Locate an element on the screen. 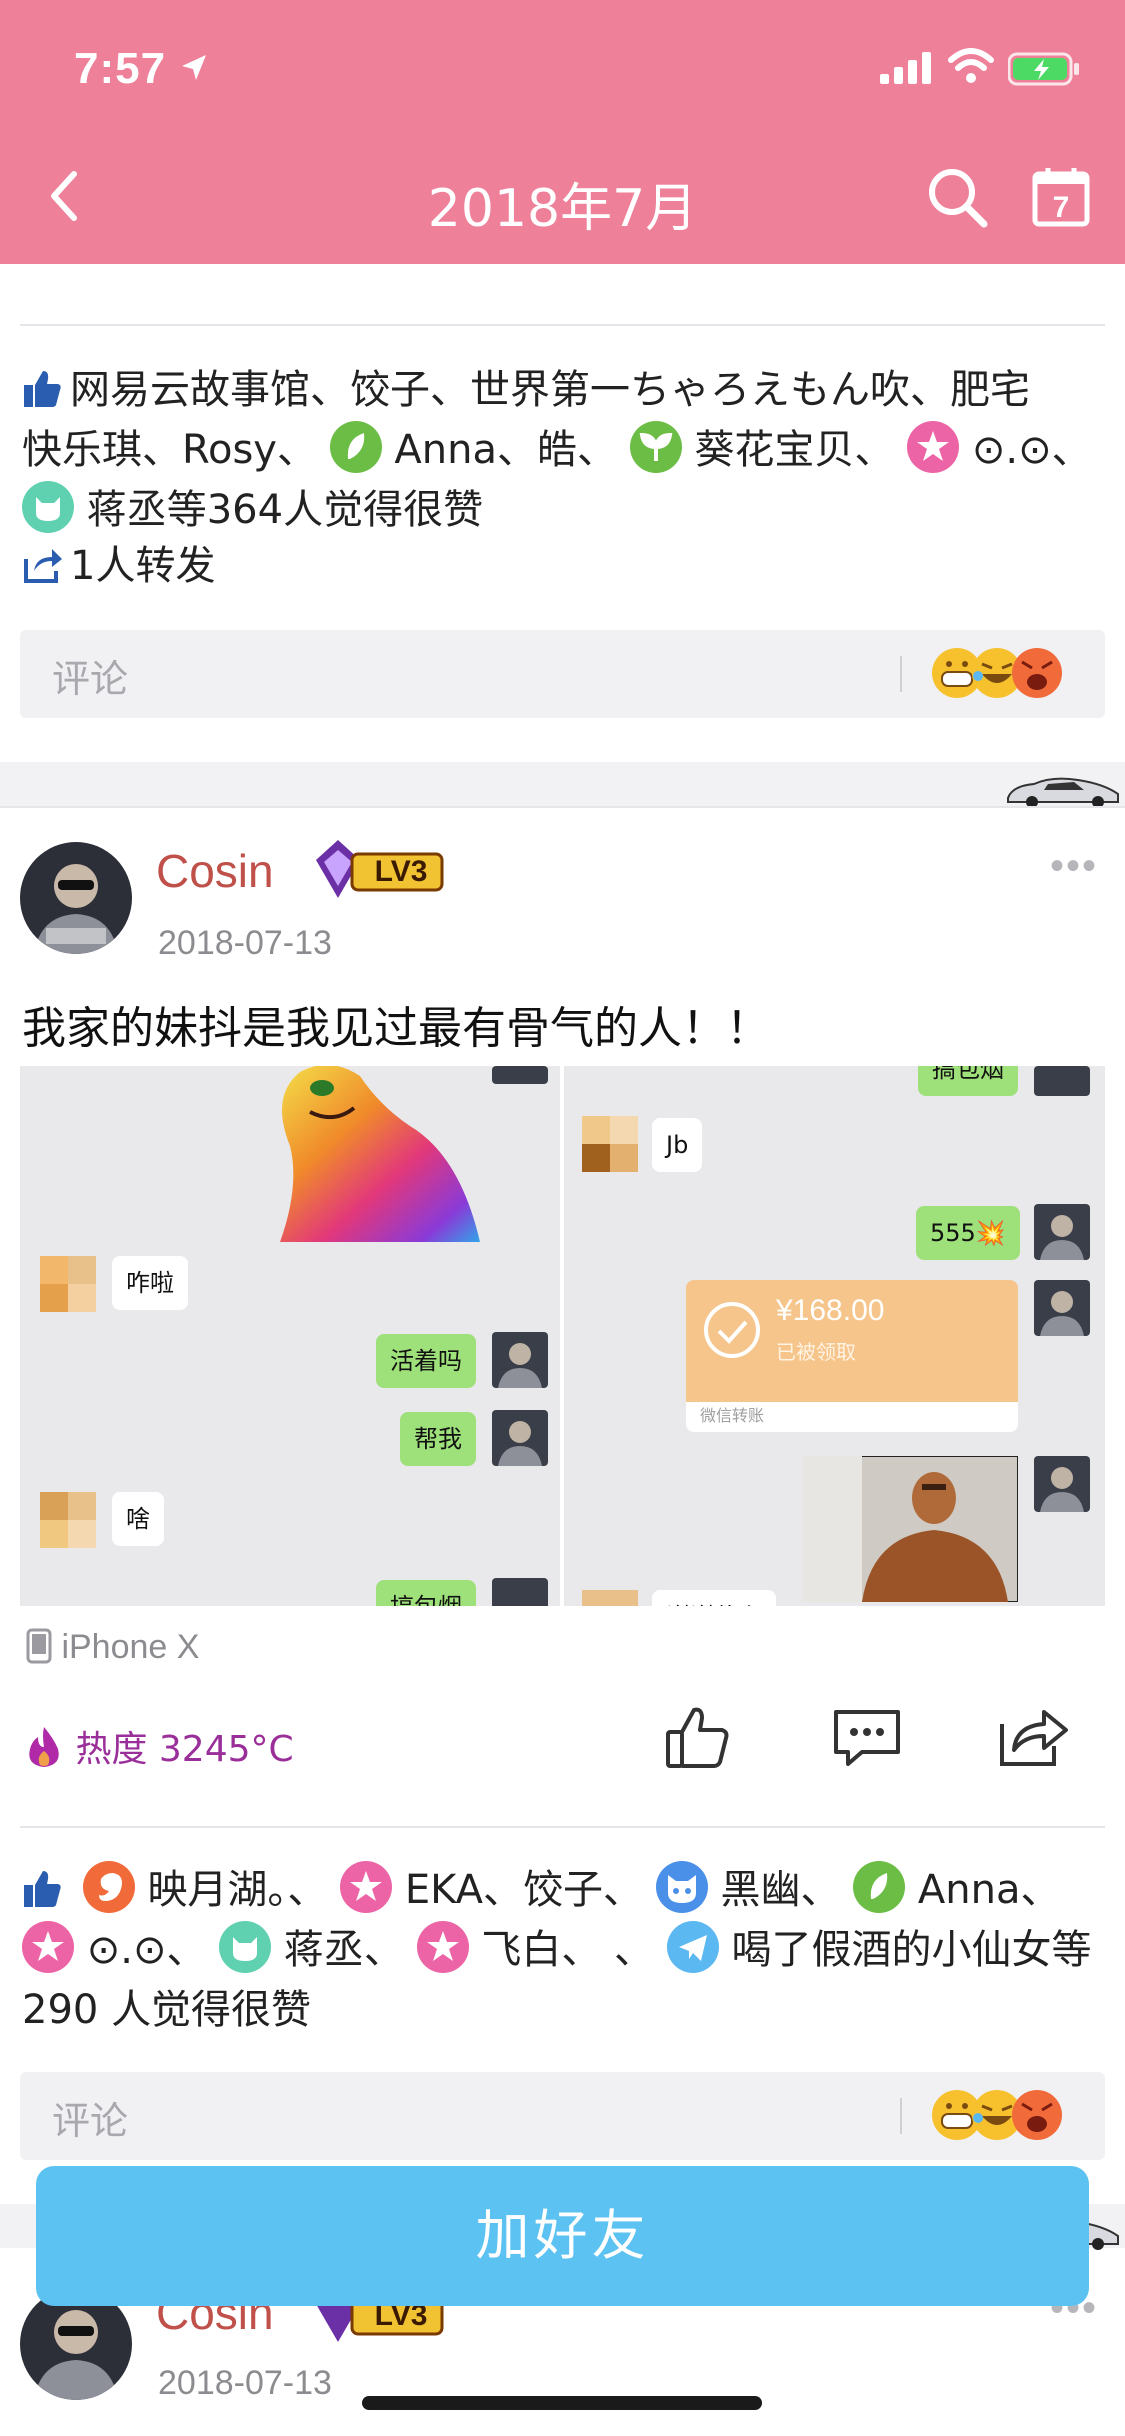 Image resolution: width=1125 pixels, height=2436 pixels. likes-names: 葵花宝贝、 is located at coordinates (794, 450).